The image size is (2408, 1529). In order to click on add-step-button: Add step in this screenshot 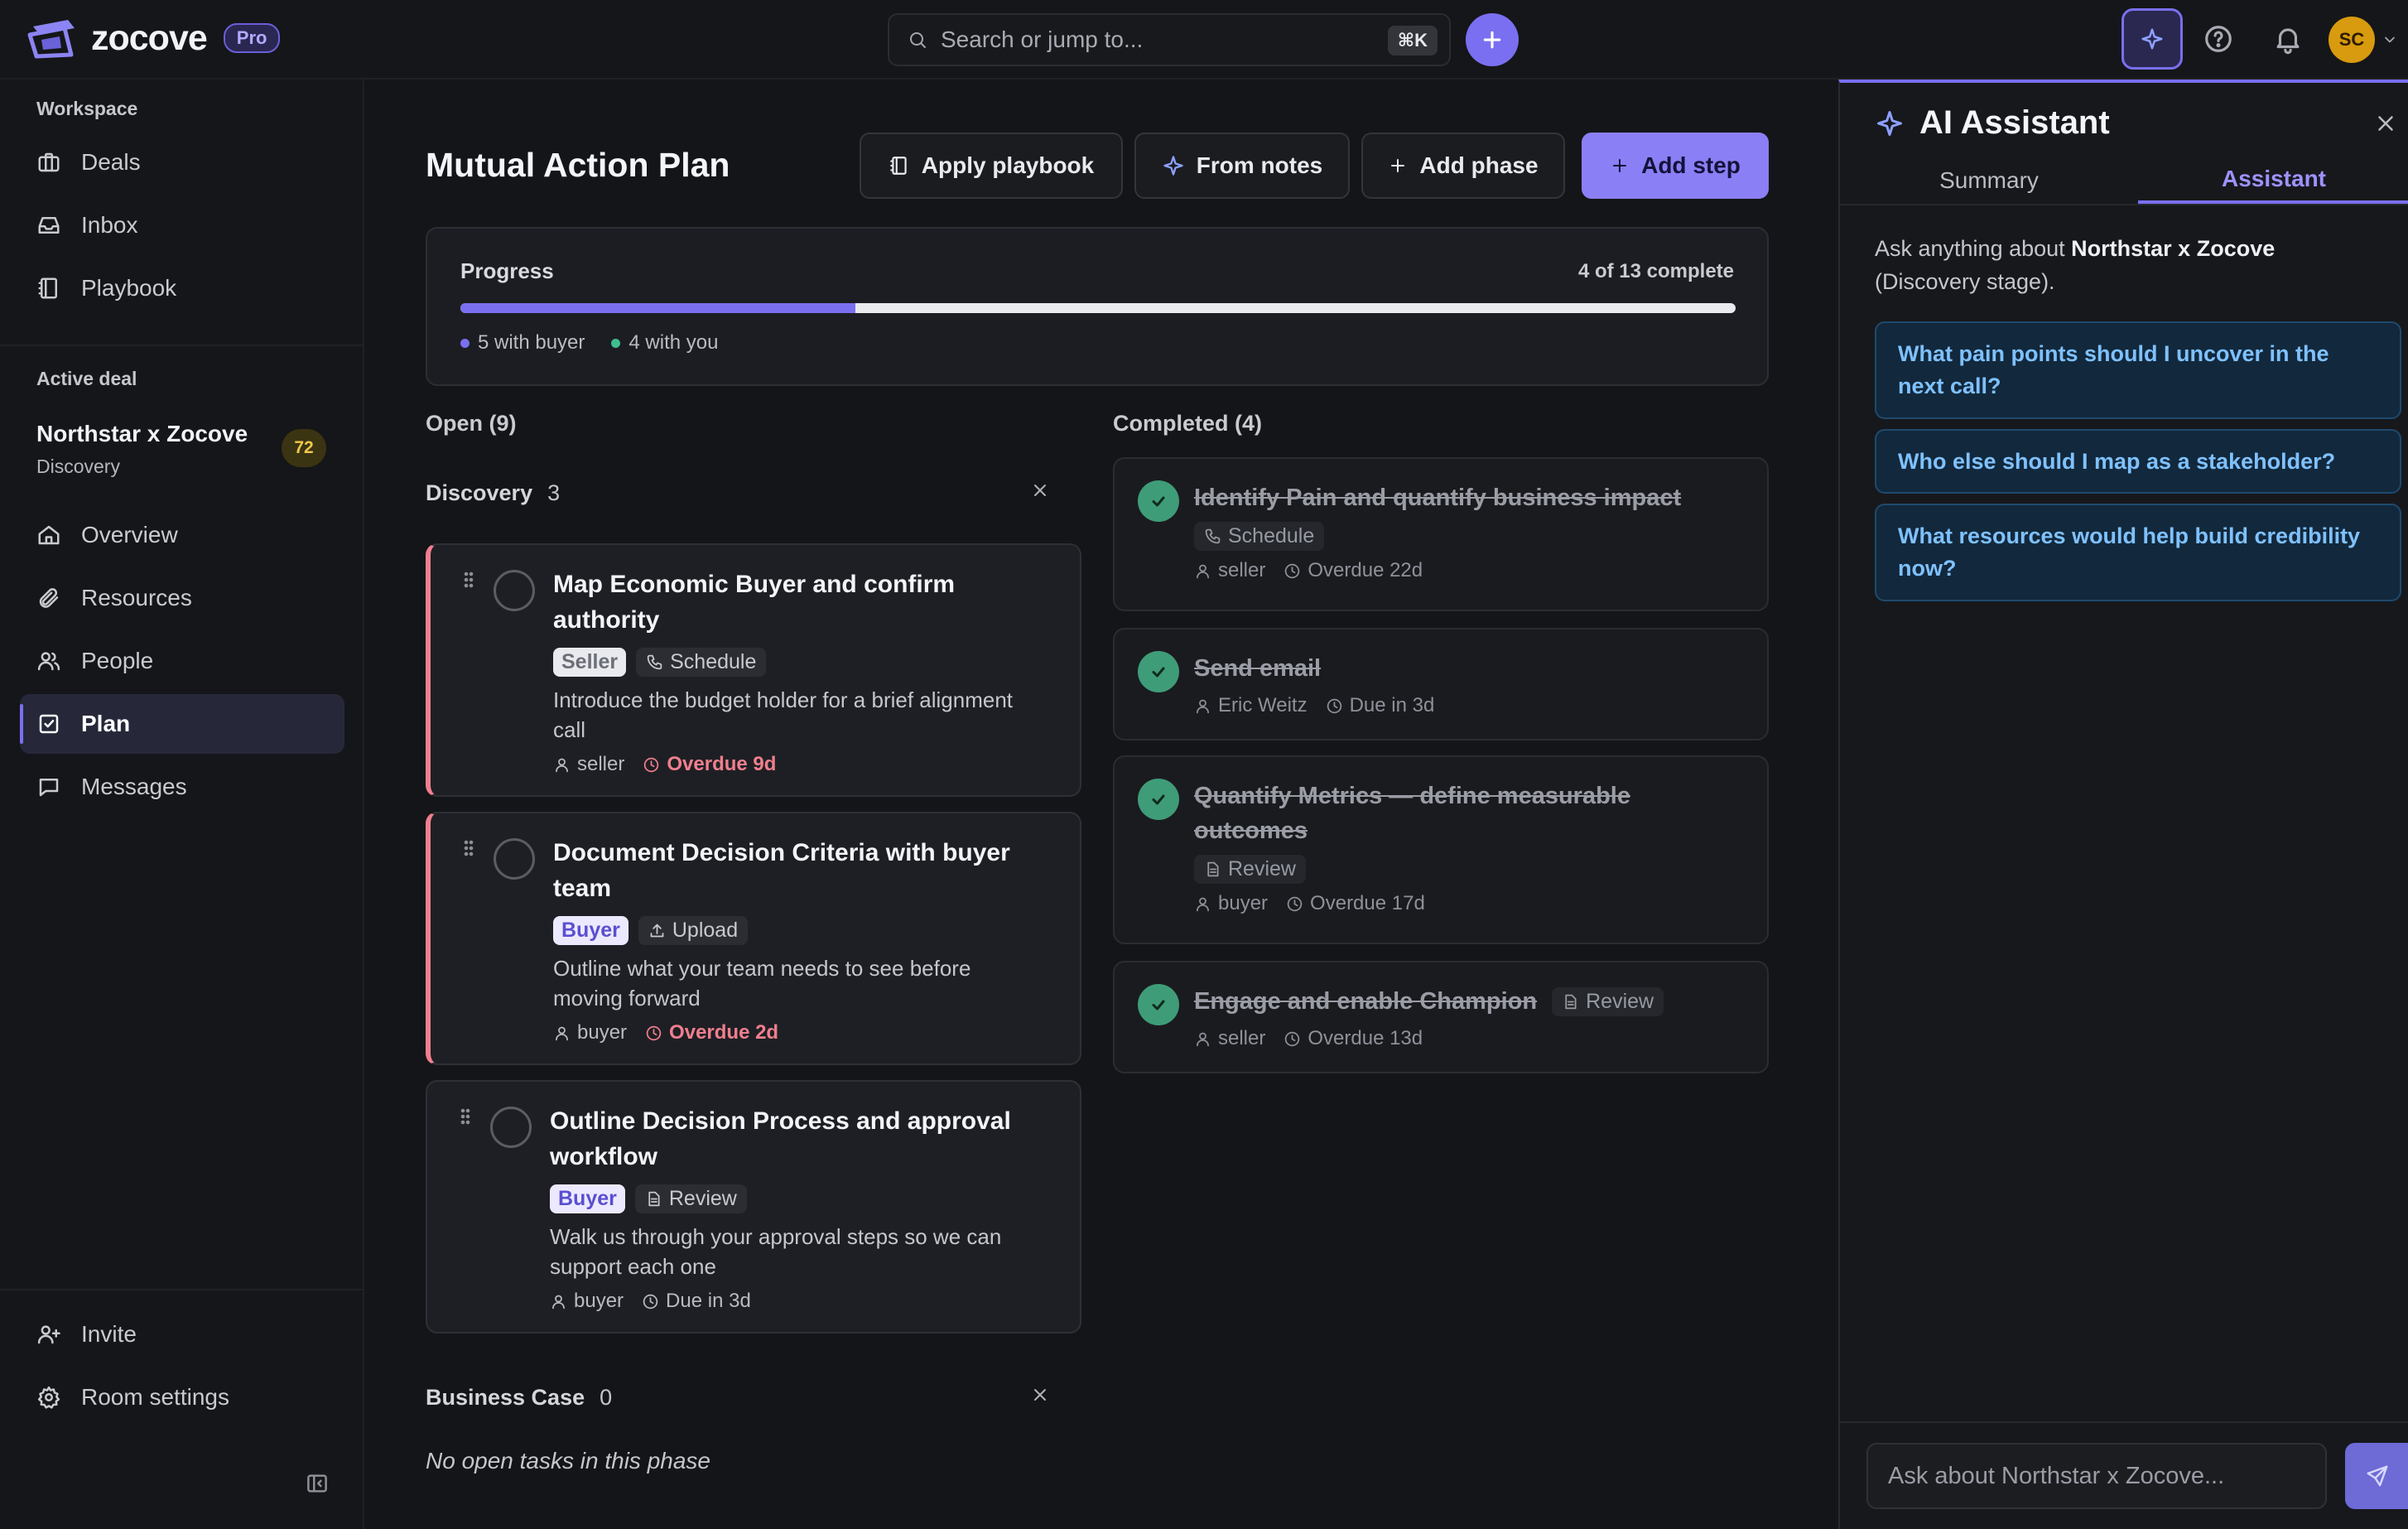, I will do `click(1676, 166)`.